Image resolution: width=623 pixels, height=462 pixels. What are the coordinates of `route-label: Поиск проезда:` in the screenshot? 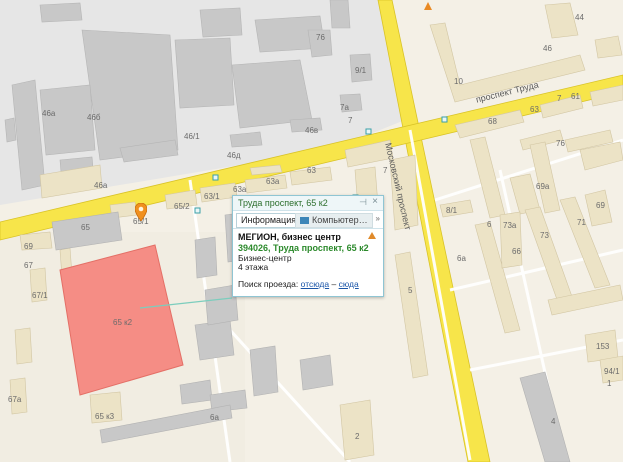 It's located at (268, 284).